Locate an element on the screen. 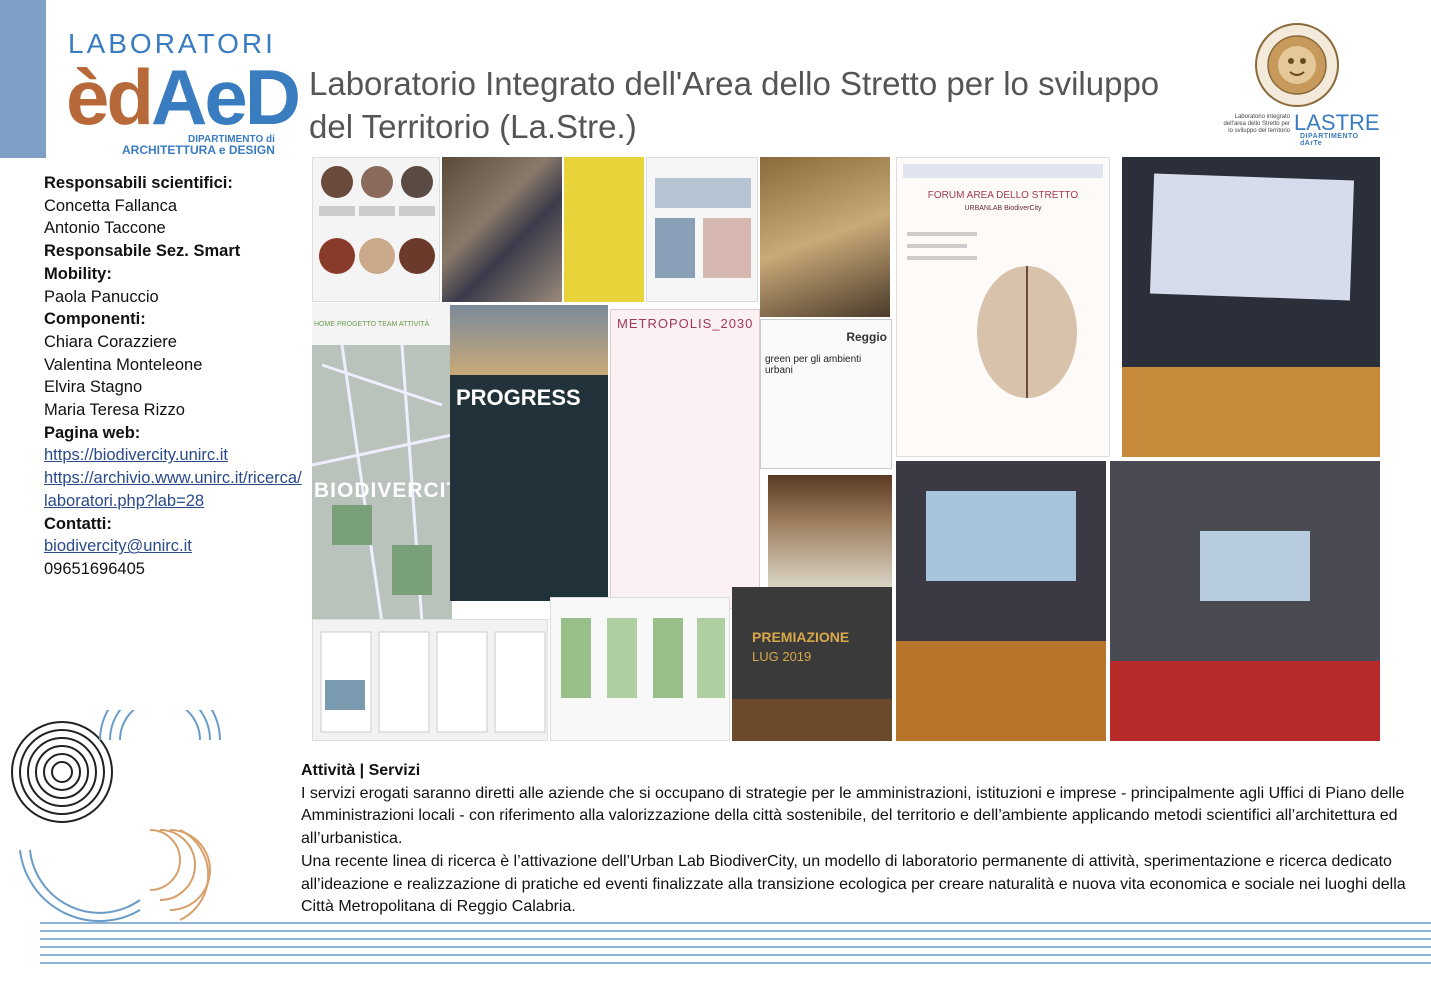 The height and width of the screenshot is (983, 1431). meeting-room-photo is located at coordinates (830, 531).